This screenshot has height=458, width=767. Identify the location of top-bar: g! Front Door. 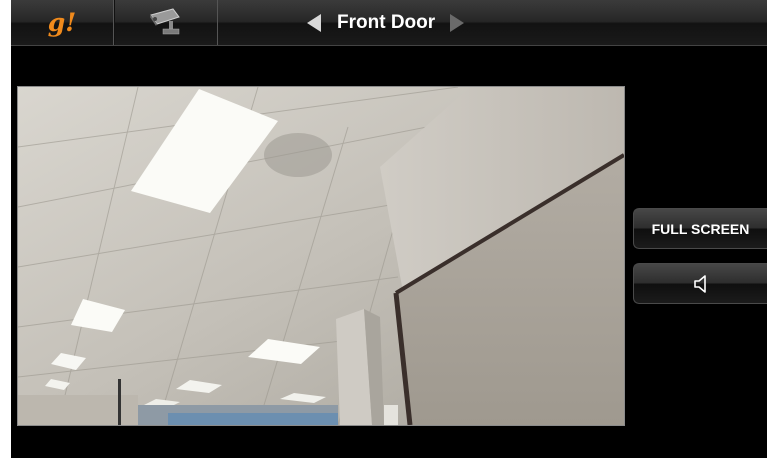
(389, 23).